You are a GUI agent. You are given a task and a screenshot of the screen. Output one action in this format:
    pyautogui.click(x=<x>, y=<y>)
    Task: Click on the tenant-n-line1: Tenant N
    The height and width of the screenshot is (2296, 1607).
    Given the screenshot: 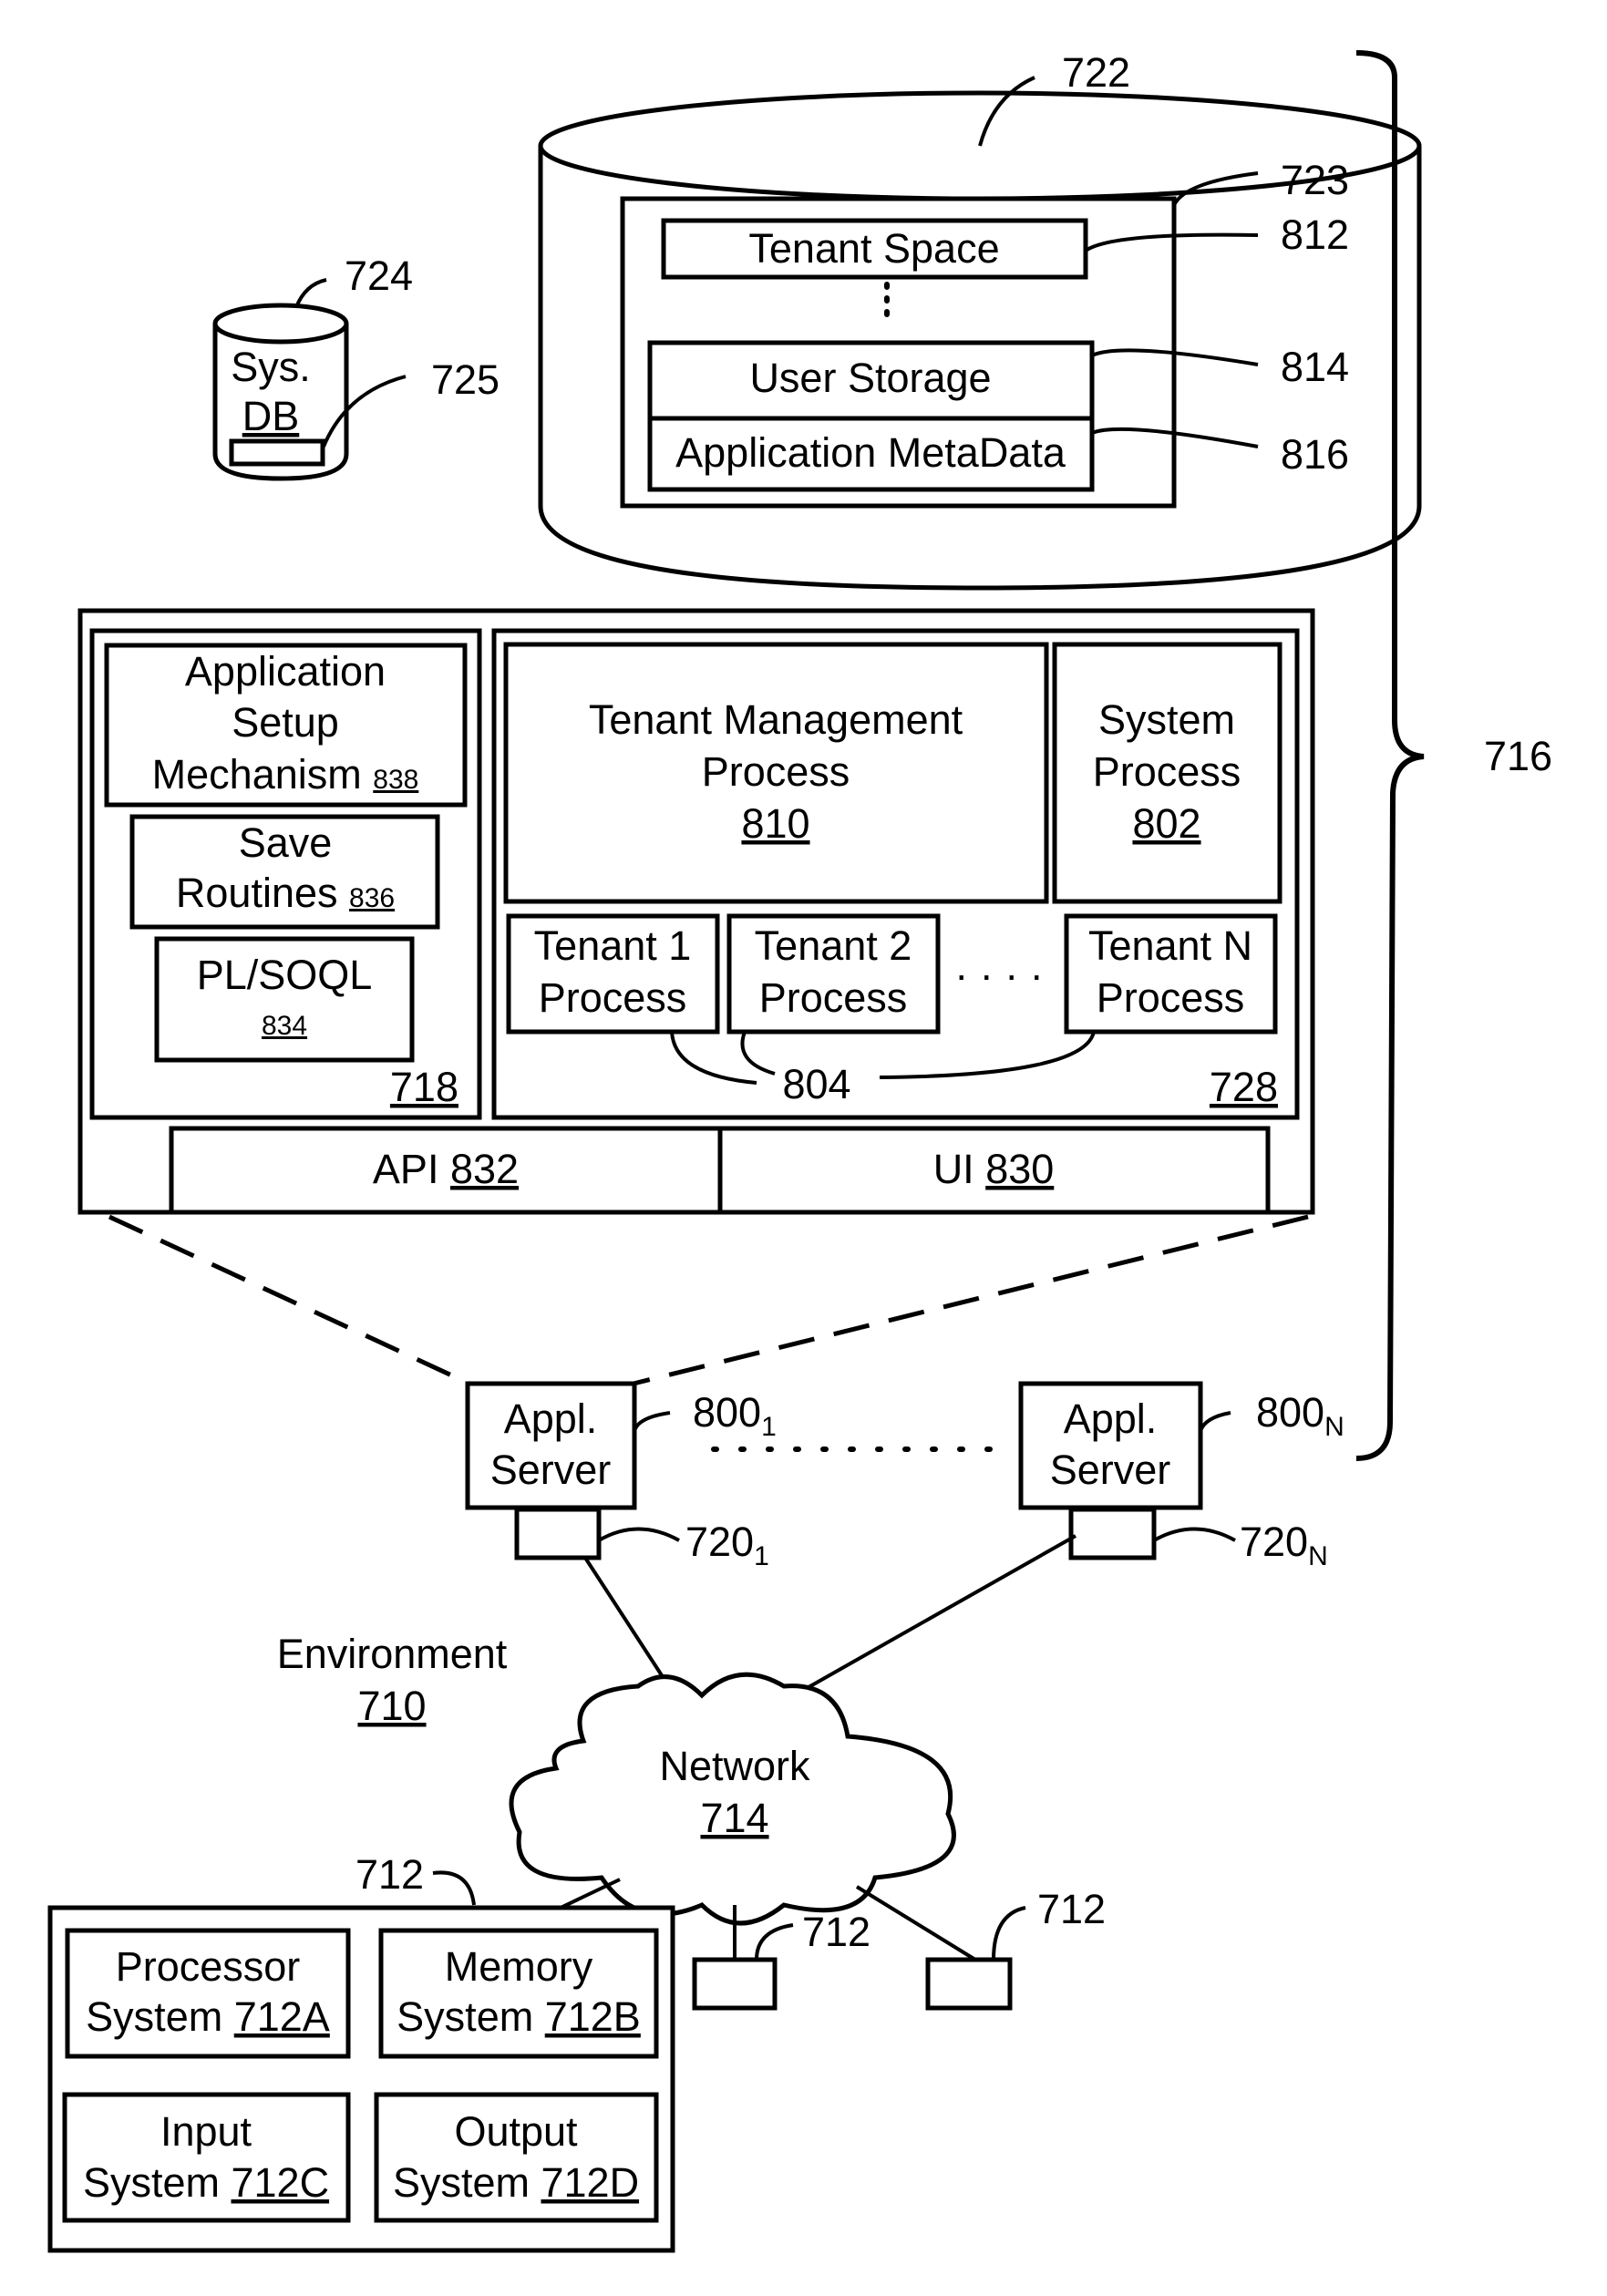 What is the action you would take?
    pyautogui.click(x=1170, y=945)
    